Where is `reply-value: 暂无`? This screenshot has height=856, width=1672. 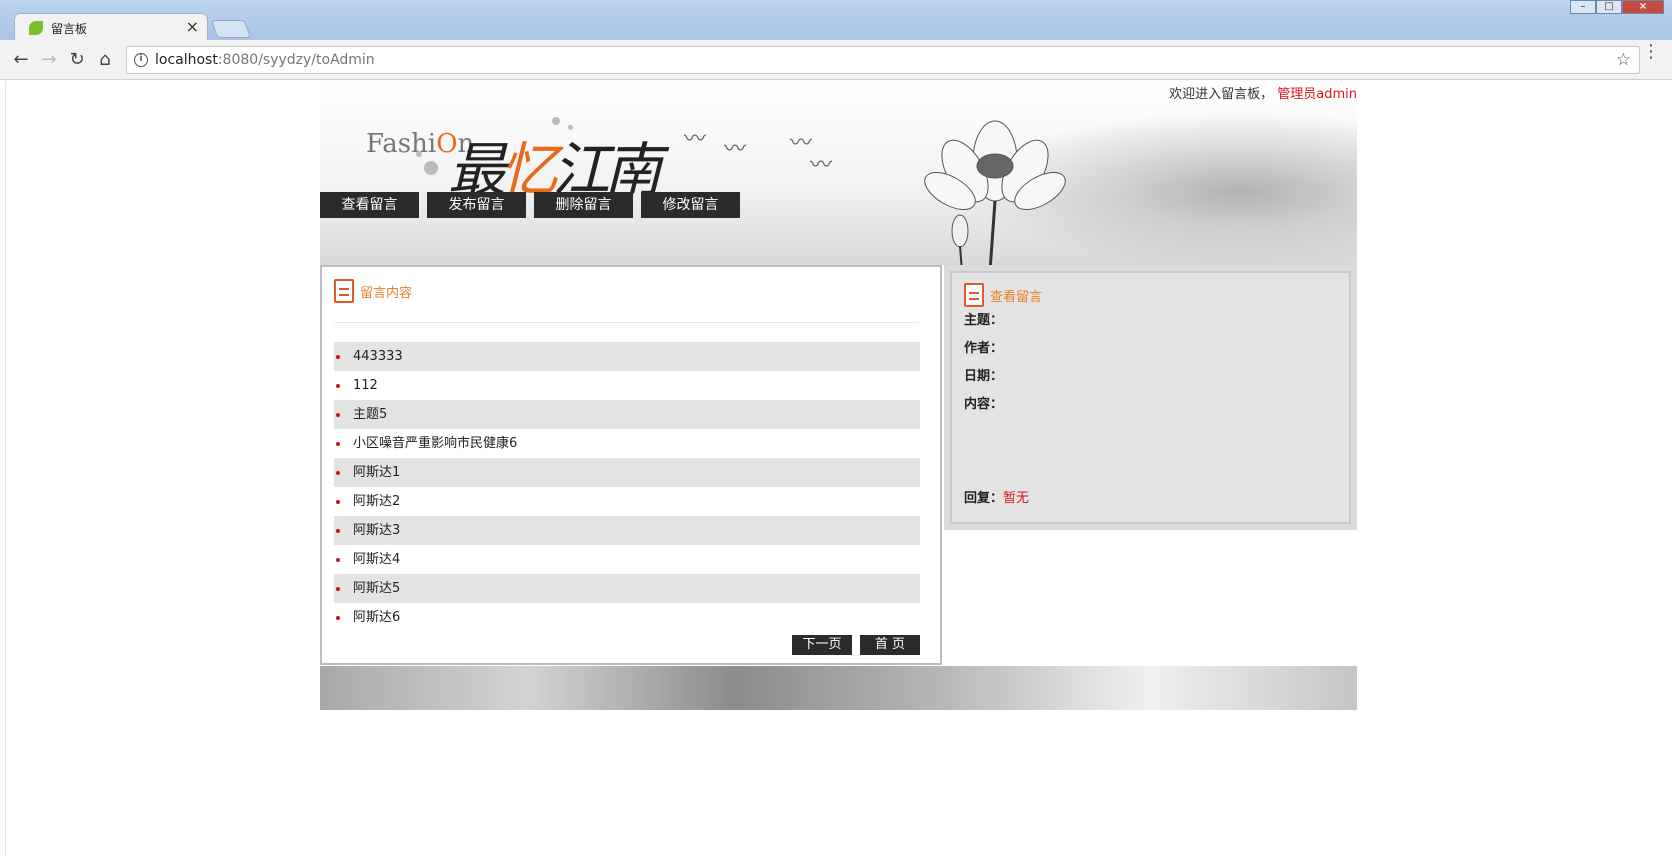
reply-value: 暂无 is located at coordinates (1016, 498).